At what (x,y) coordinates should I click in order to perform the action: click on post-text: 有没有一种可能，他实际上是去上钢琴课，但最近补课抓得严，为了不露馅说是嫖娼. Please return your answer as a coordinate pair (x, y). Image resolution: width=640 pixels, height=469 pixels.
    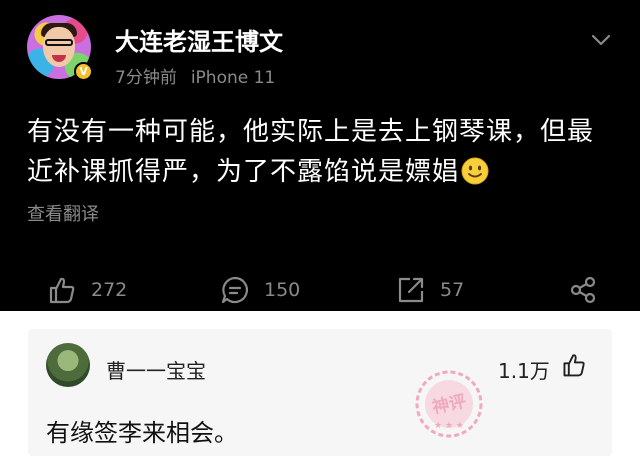
    Looking at the image, I should click on (311, 152).